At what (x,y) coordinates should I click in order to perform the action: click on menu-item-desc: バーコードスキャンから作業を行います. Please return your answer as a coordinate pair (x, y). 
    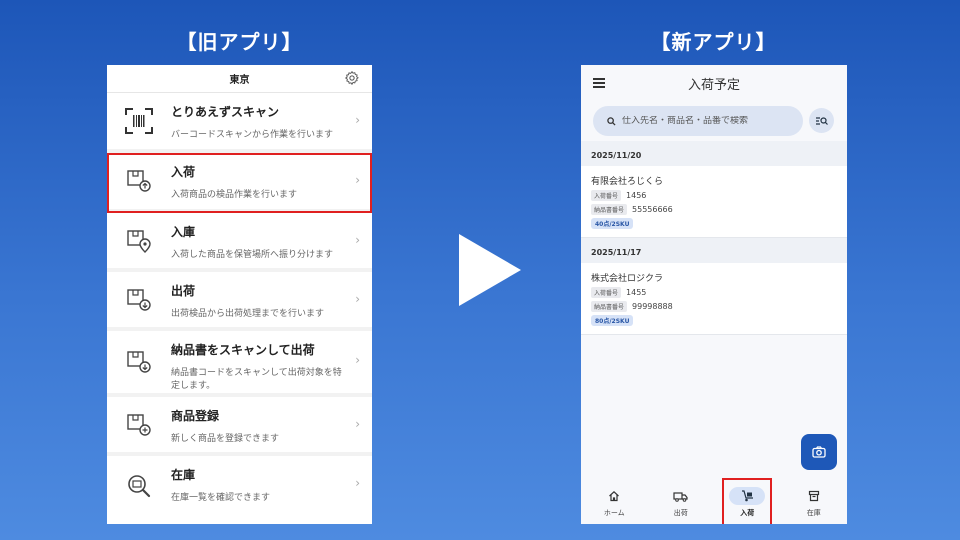
    Looking at the image, I should click on (252, 135).